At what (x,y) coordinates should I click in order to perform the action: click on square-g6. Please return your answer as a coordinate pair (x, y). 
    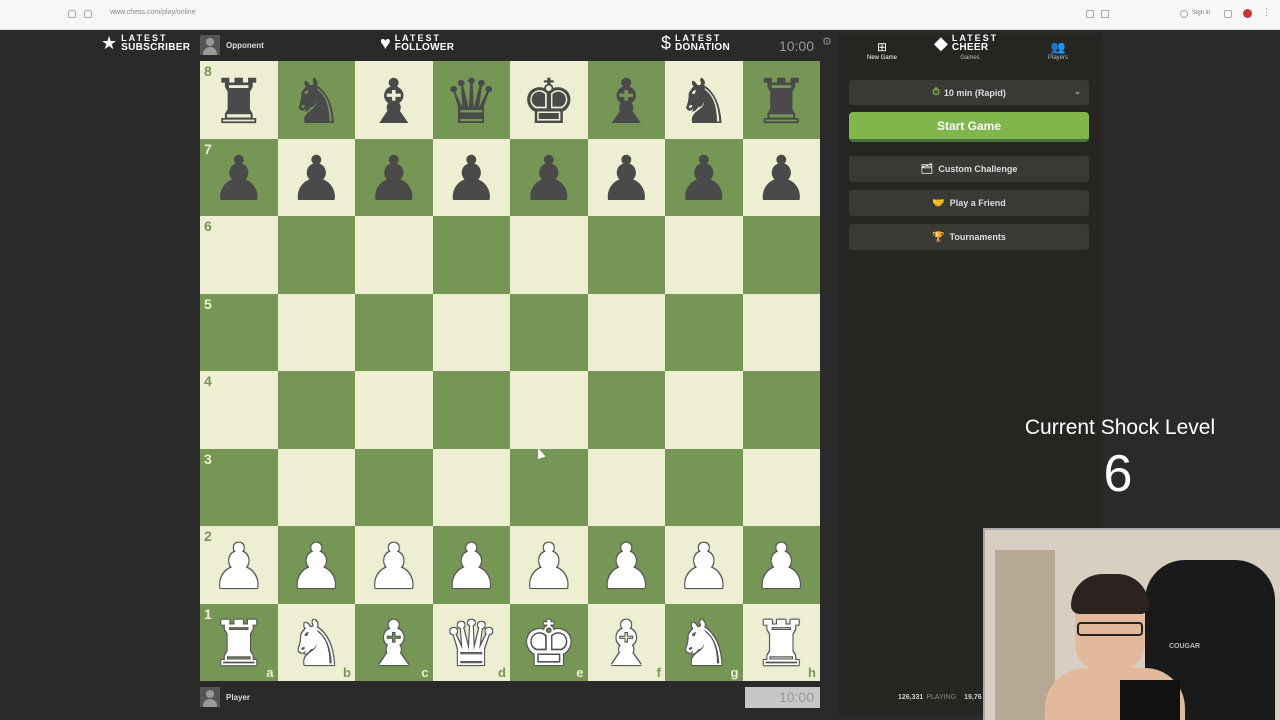
    Looking at the image, I should click on (704, 255).